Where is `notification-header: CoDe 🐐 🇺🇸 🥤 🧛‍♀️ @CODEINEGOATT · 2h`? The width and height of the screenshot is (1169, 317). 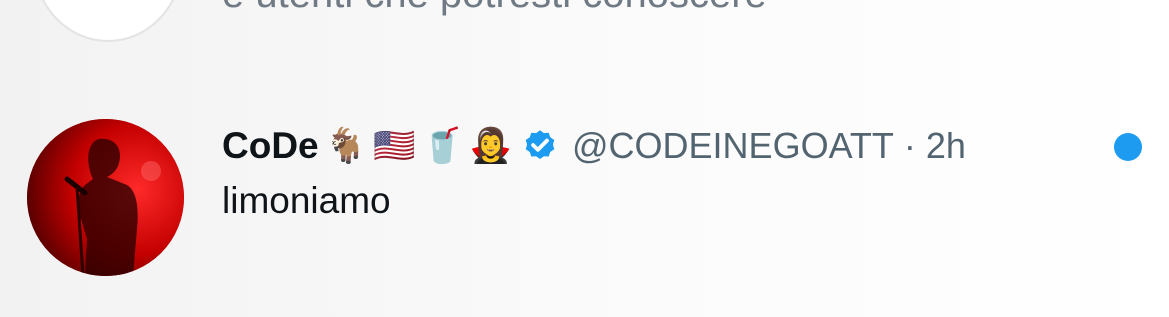 notification-header: CoDe 🐐 🇺🇸 🥤 🧛‍♀️ @CODEINEGOATT · 2h is located at coordinates (594, 146).